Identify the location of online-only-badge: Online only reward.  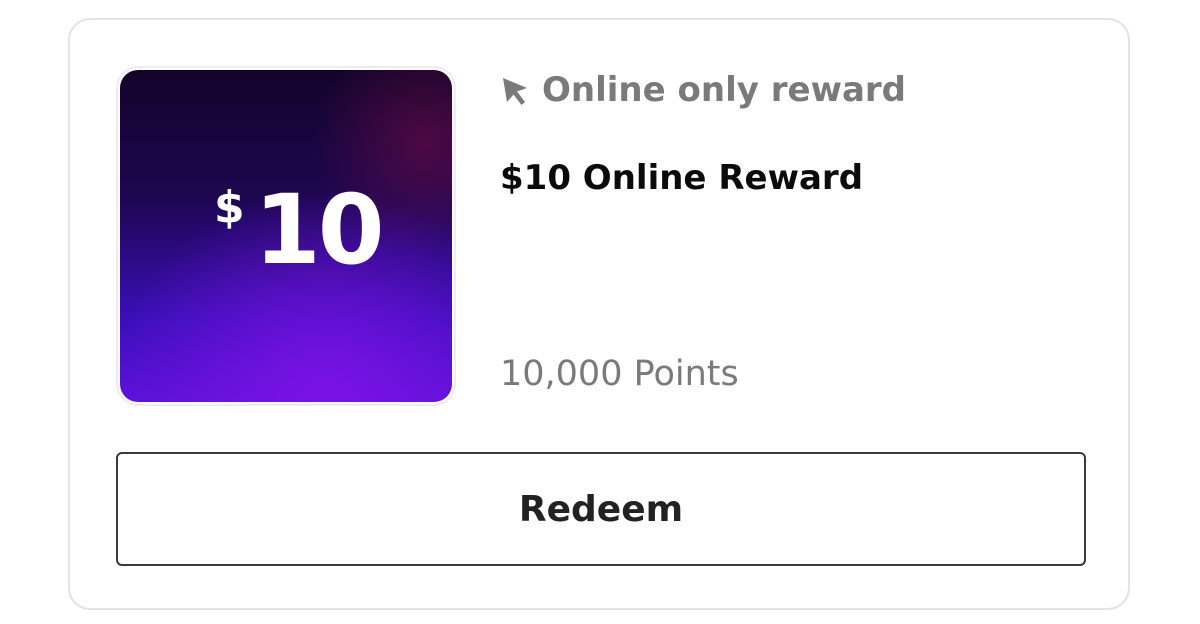
(703, 90).